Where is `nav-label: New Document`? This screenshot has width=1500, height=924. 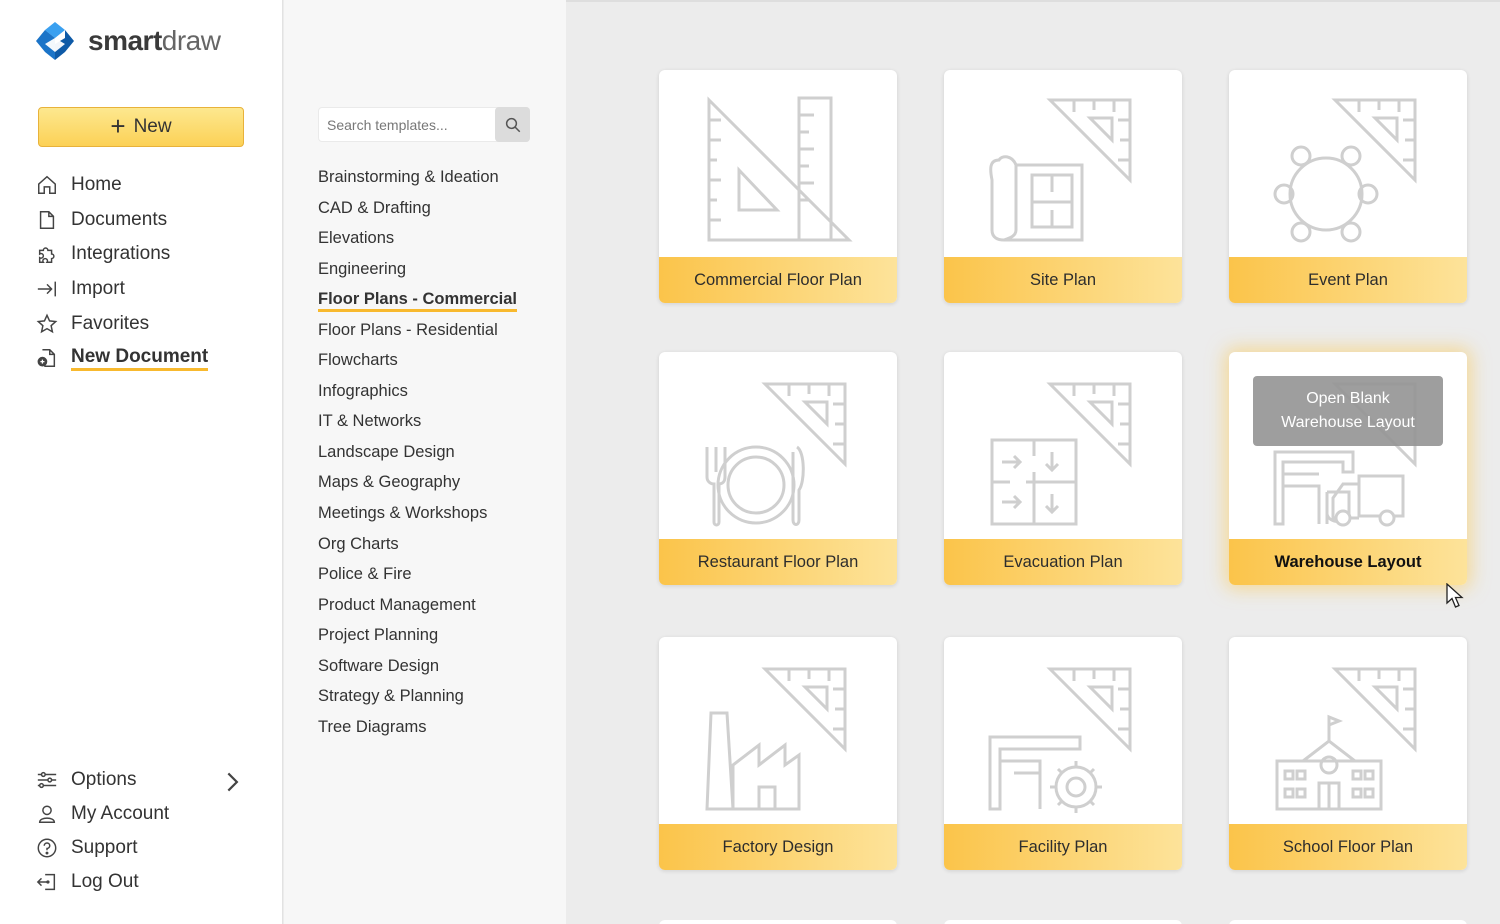 nav-label: New Document is located at coordinates (140, 358).